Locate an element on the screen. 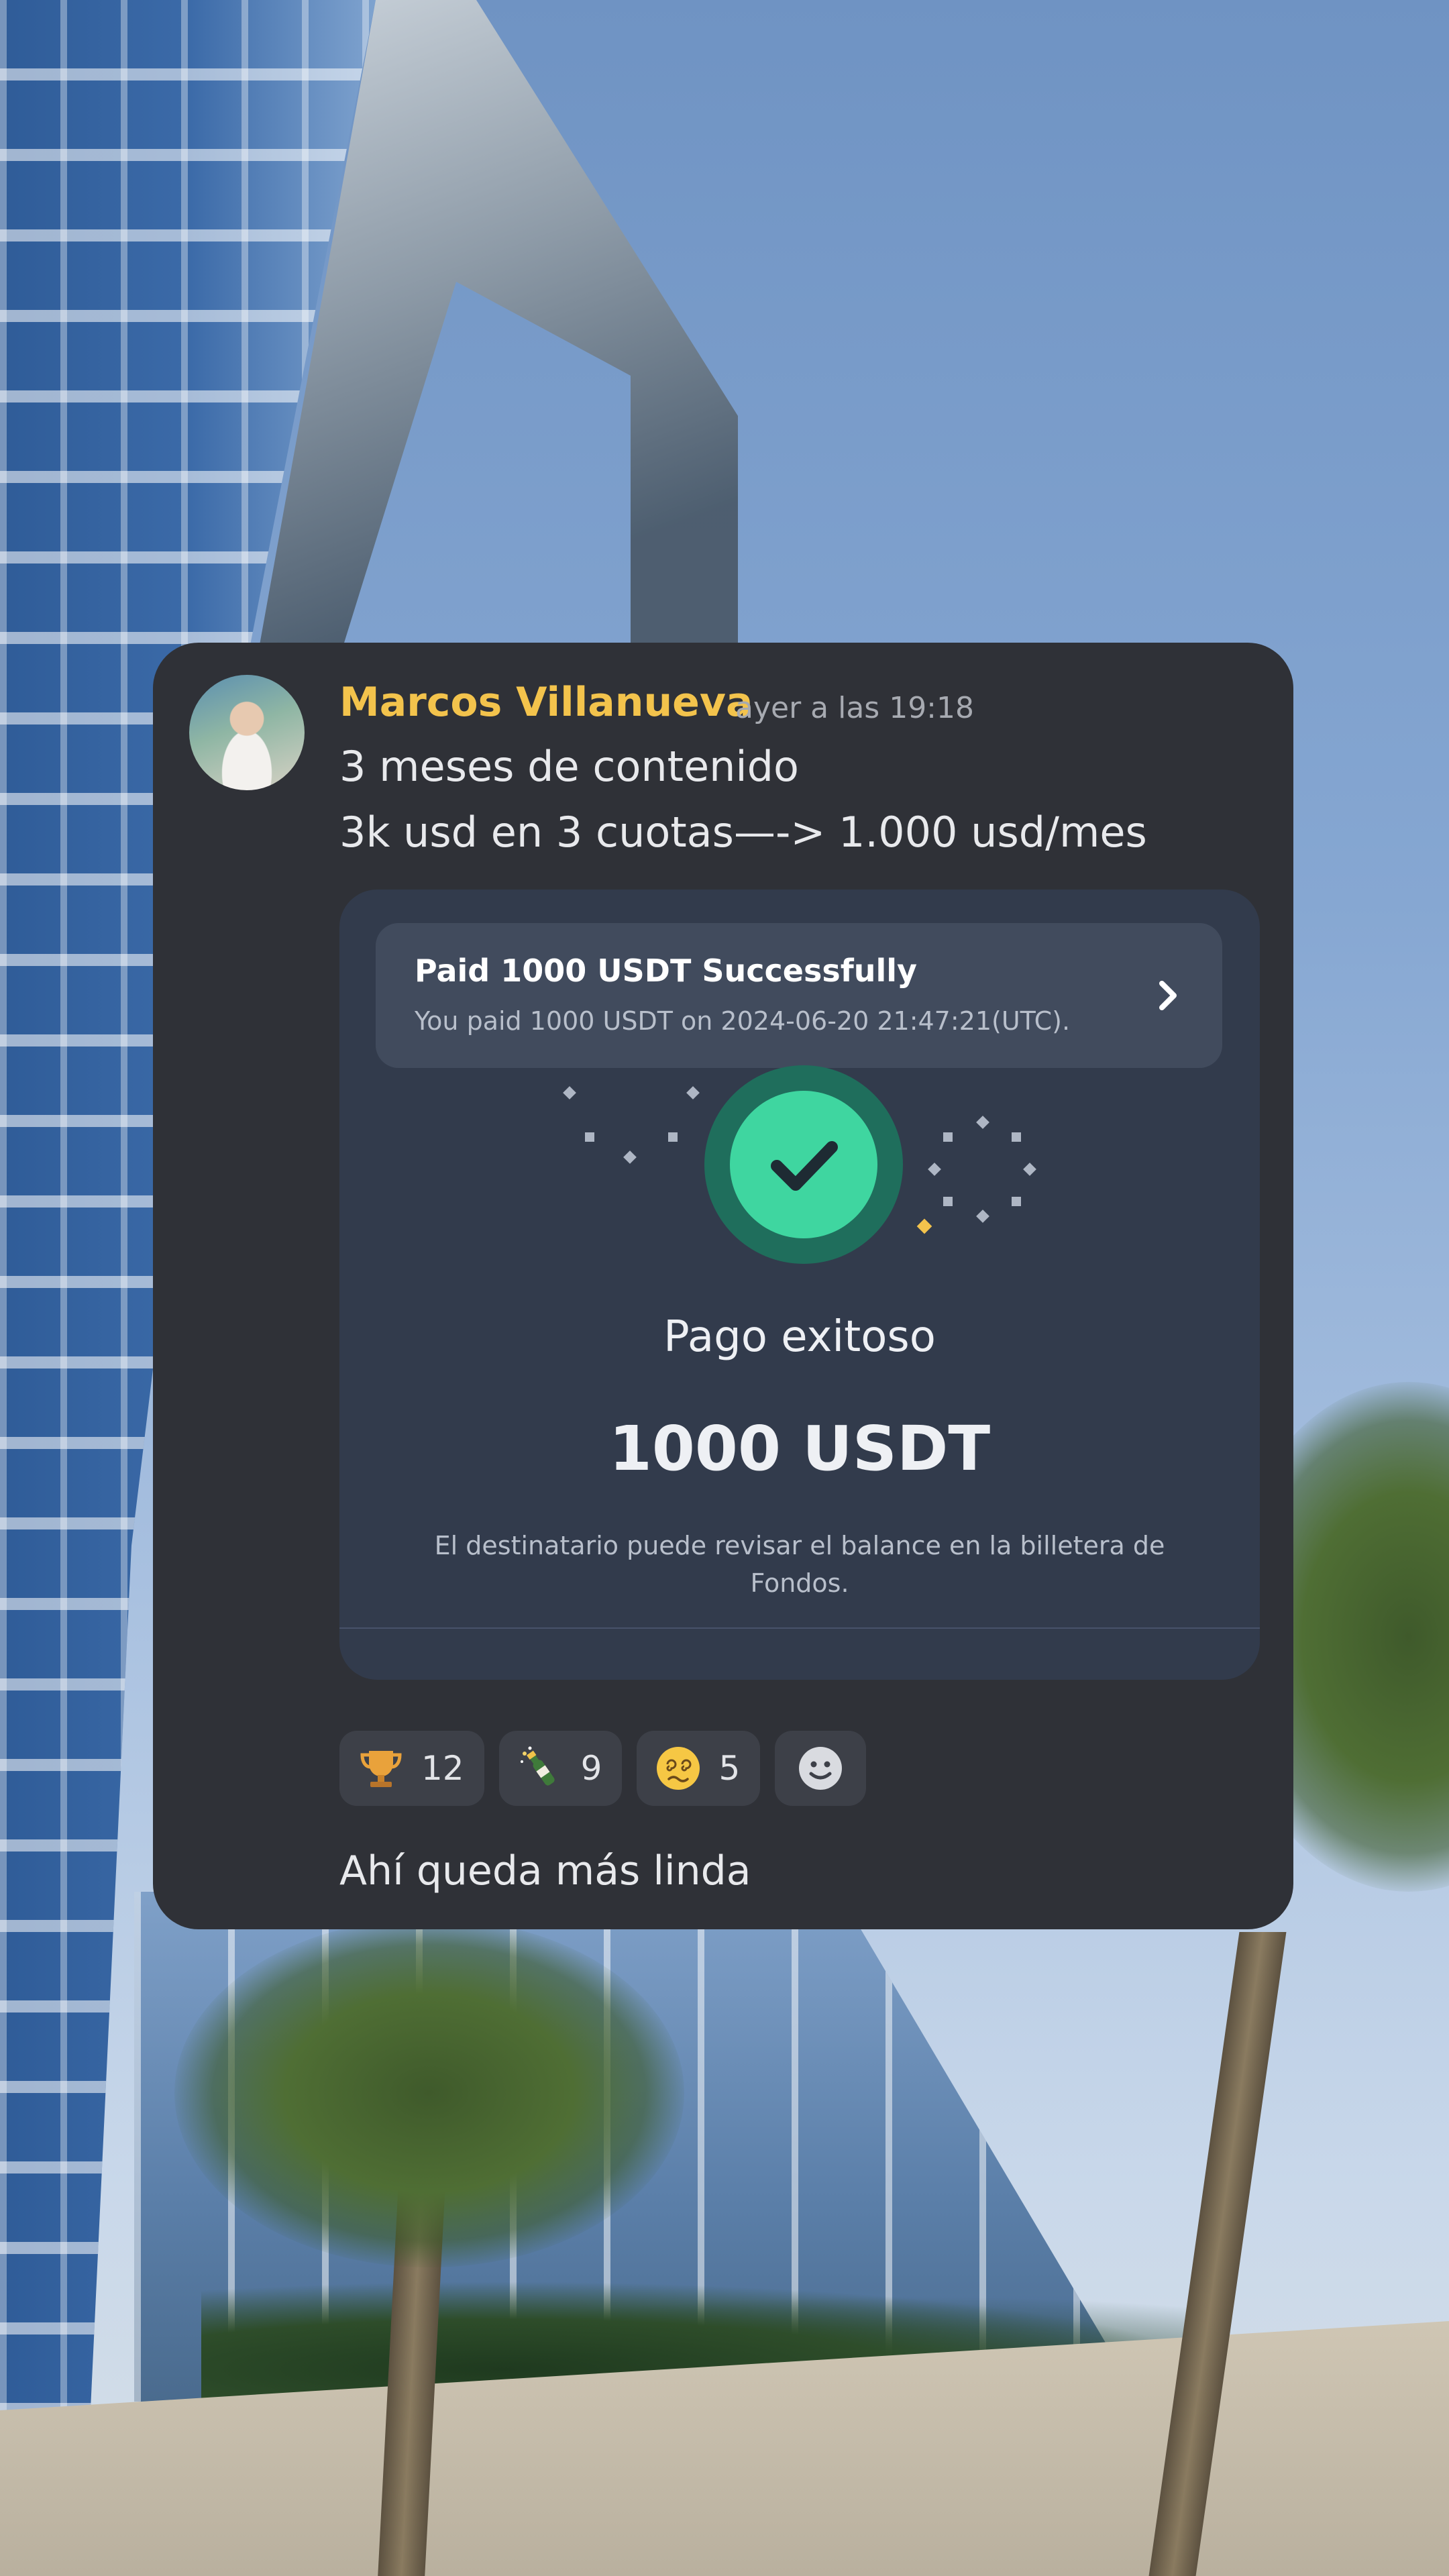 This screenshot has width=1449, height=2576. reactions-bar: 12 9 5 is located at coordinates (603, 1768).